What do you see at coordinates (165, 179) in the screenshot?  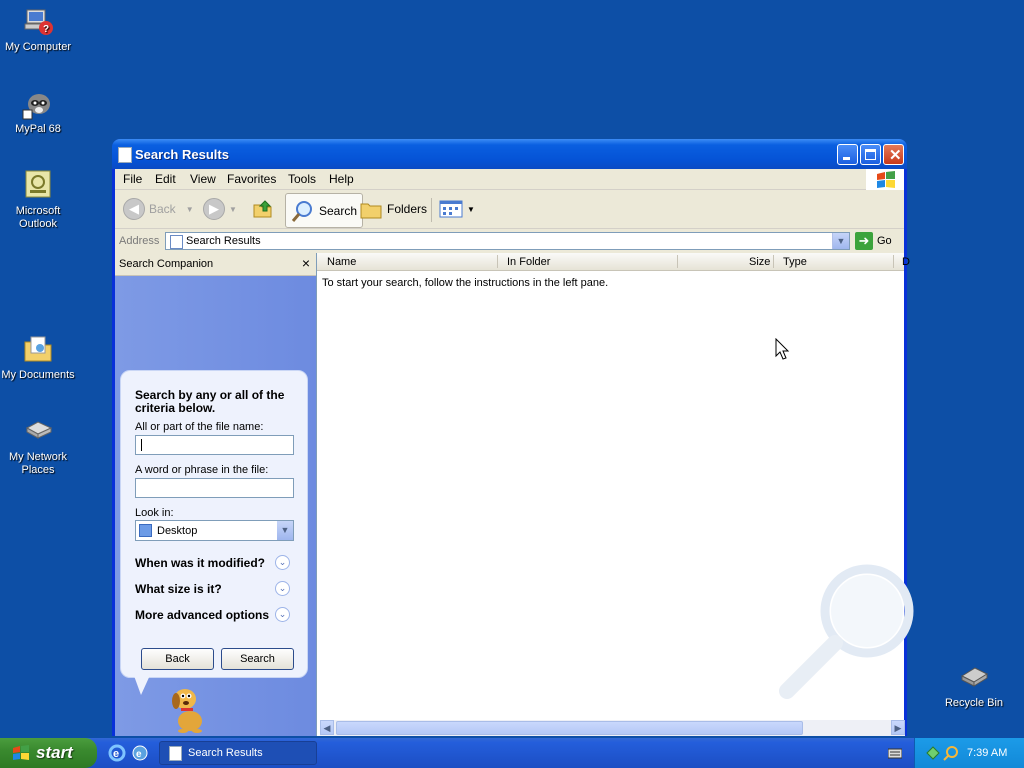 I see `menu-edit: Edit` at bounding box center [165, 179].